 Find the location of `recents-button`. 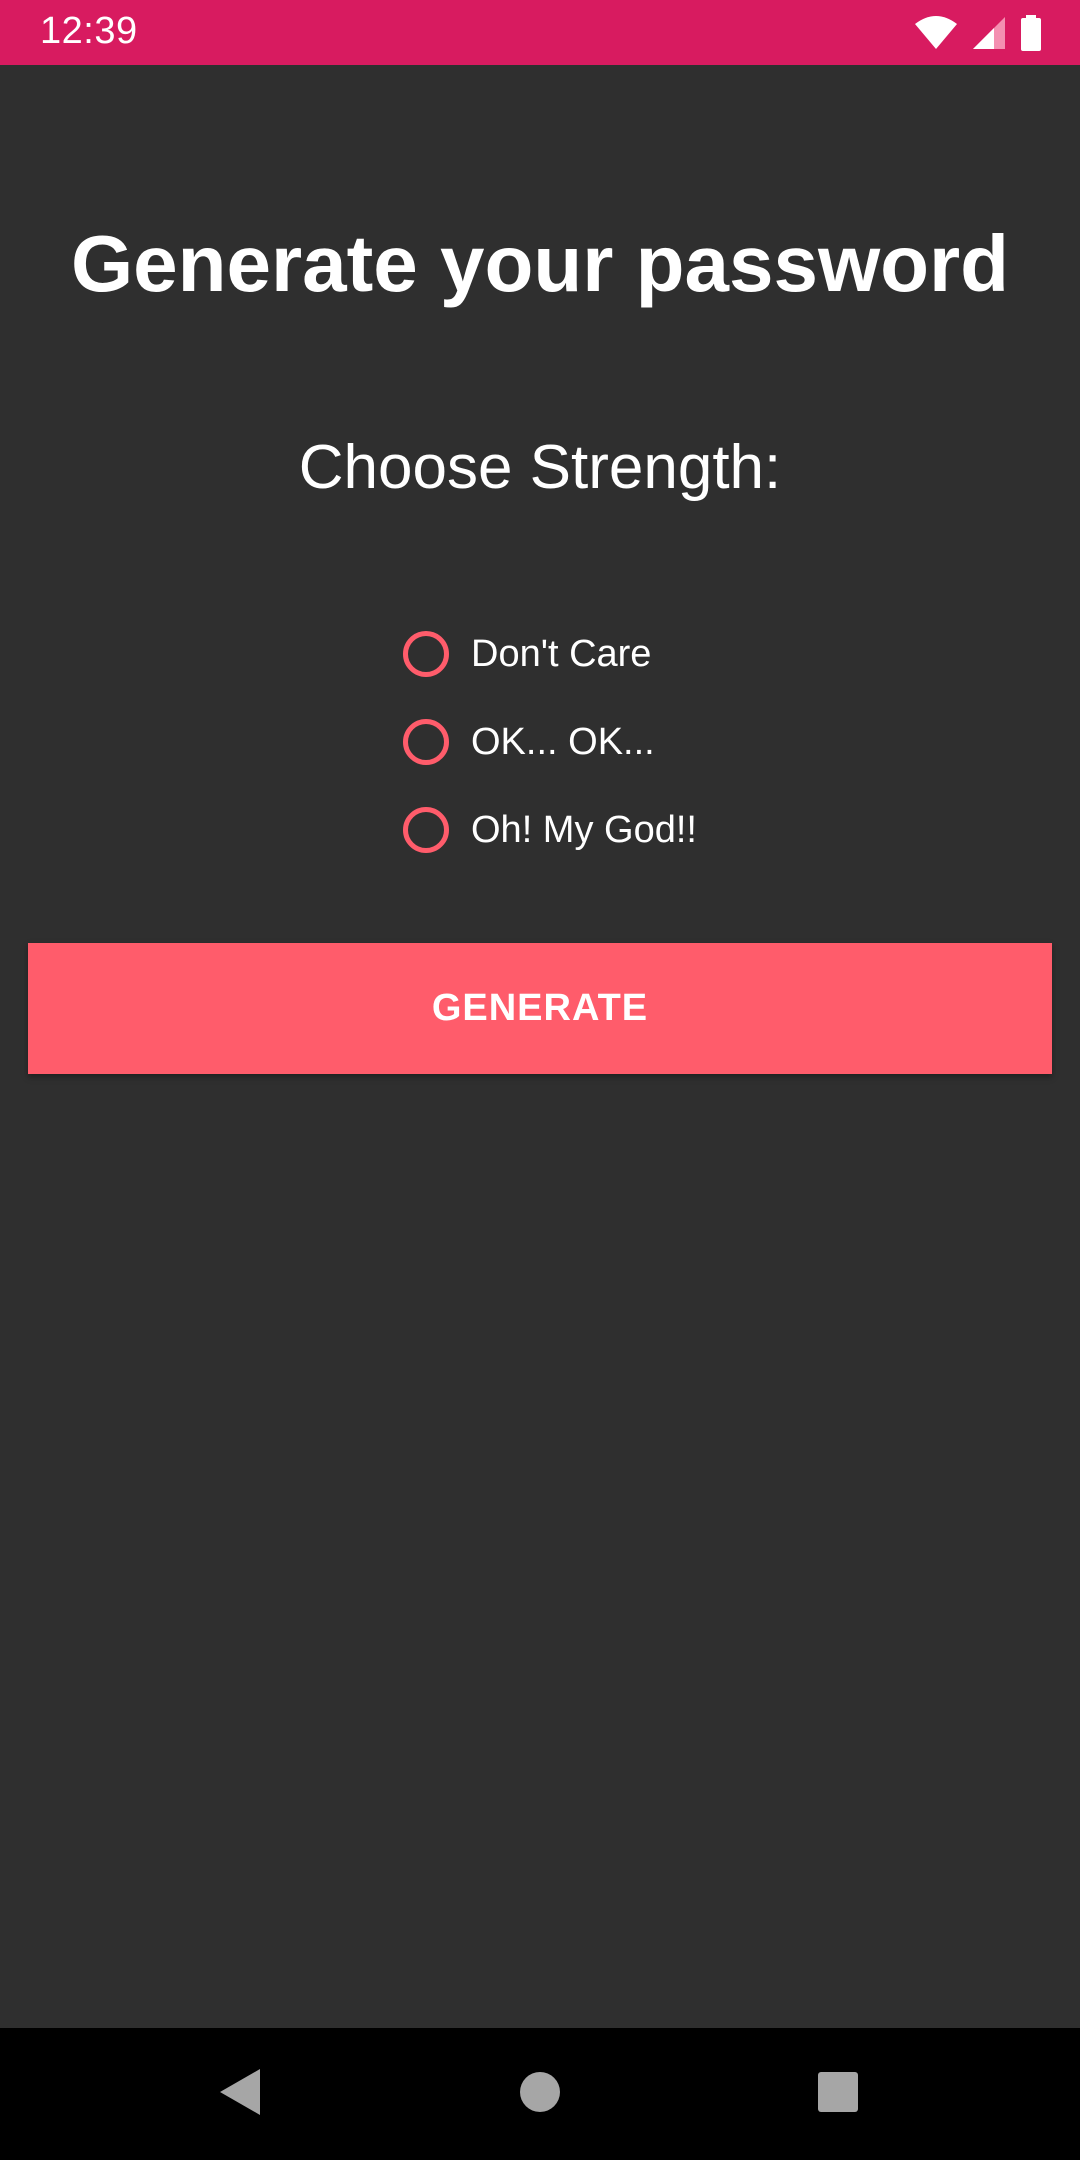

recents-button is located at coordinates (838, 2094).